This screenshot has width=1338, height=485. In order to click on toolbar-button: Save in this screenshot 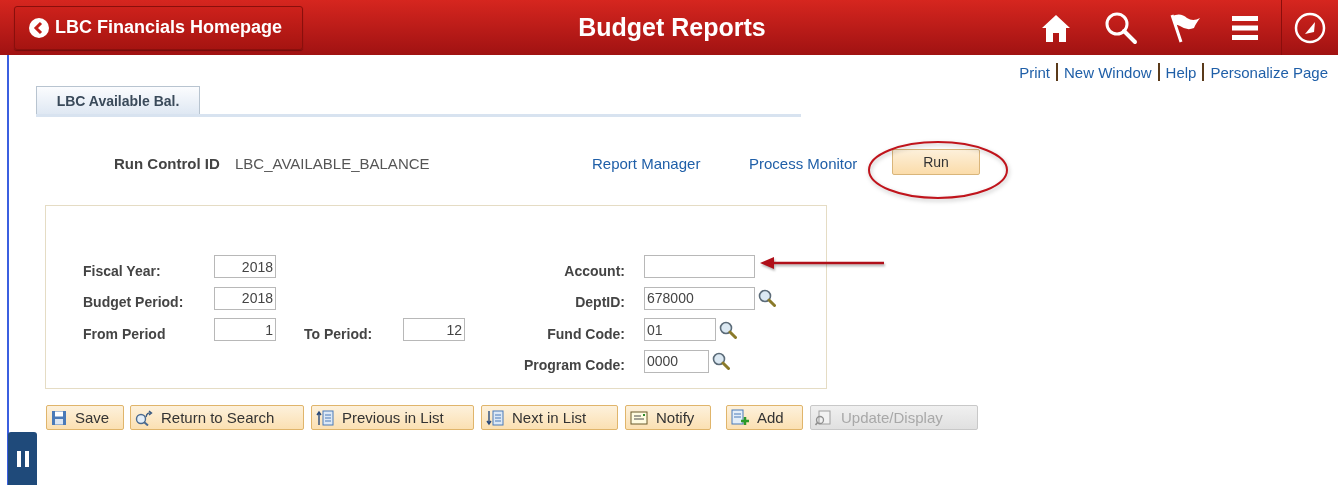, I will do `click(85, 417)`.